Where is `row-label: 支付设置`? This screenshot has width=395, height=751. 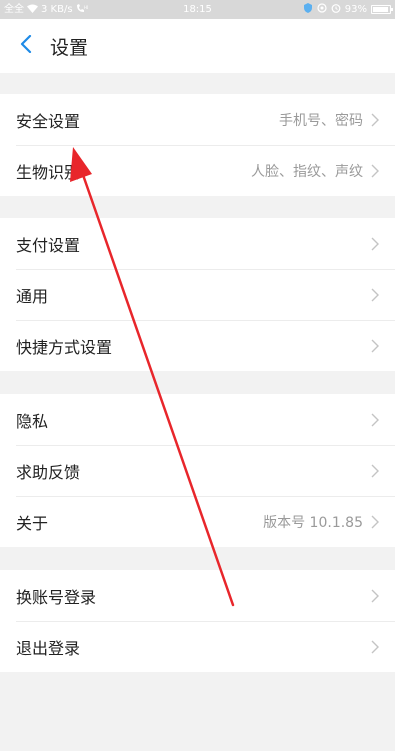 row-label: 支付设置 is located at coordinates (48, 245).